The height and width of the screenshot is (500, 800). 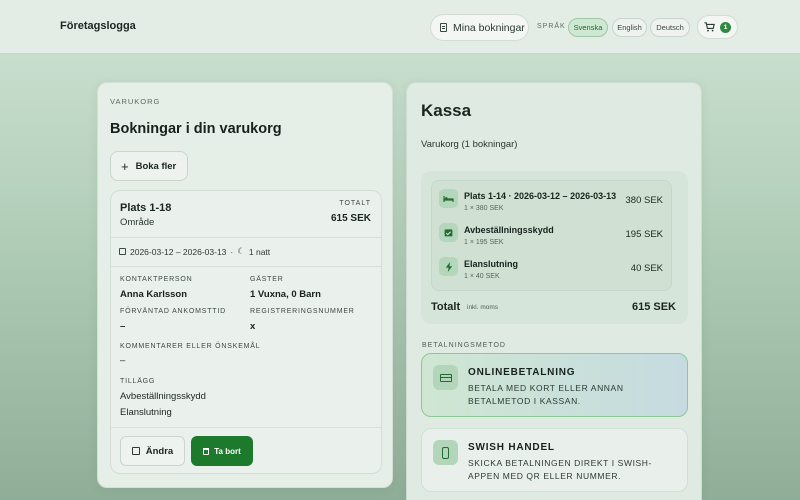 What do you see at coordinates (355, 203) in the screenshot?
I see `booking-total-label: TOTALT` at bounding box center [355, 203].